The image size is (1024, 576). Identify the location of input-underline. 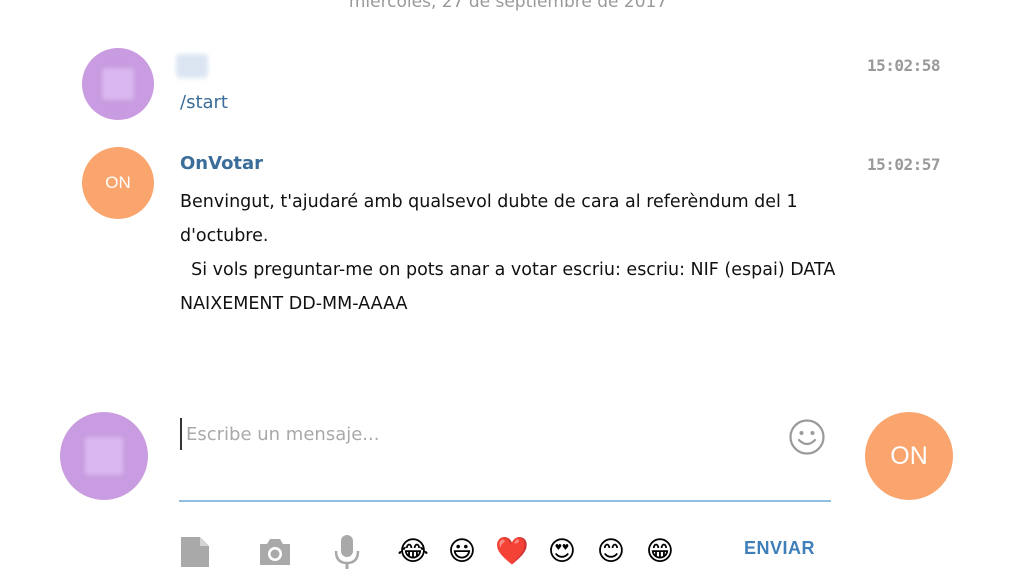
(505, 501).